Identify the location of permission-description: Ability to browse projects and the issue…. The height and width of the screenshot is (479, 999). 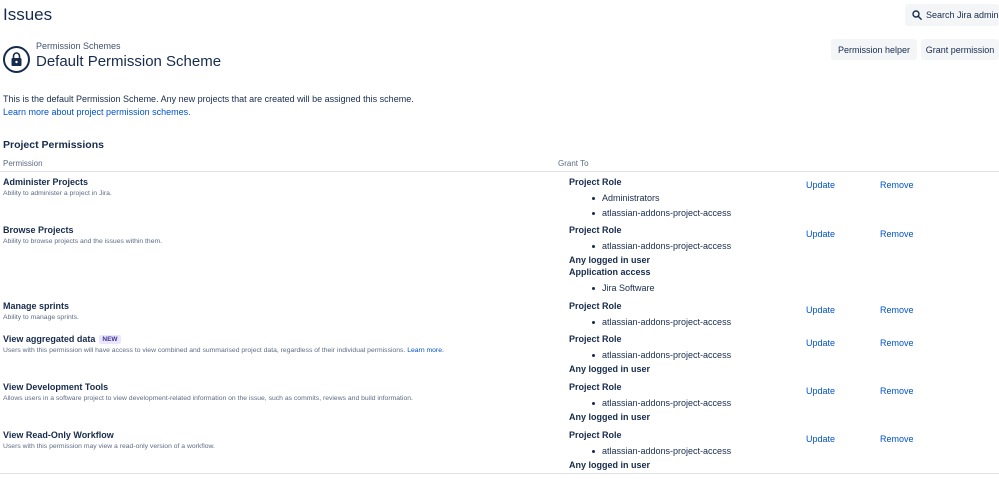
(83, 241).